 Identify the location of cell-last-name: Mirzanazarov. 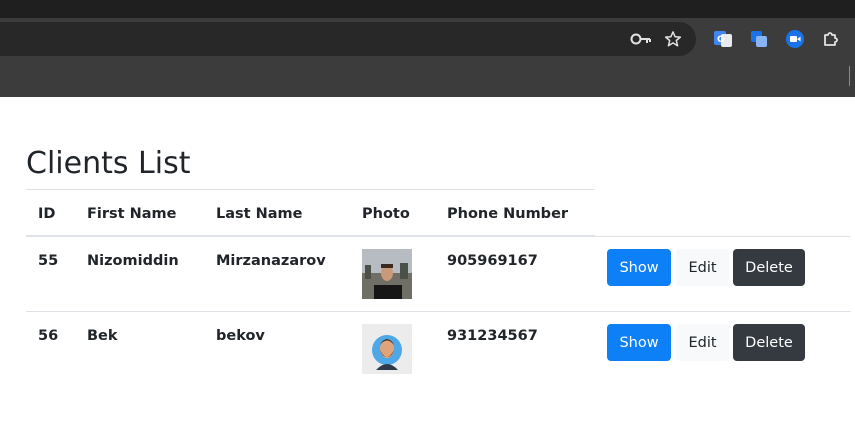
(271, 261).